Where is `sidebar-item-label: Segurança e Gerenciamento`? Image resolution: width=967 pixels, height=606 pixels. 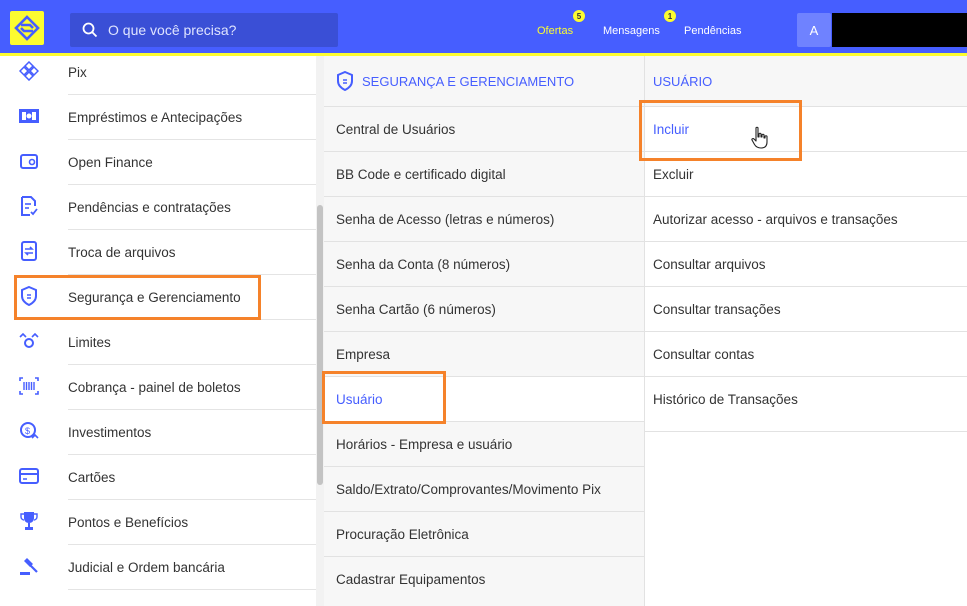 sidebar-item-label: Segurança e Gerenciamento is located at coordinates (154, 297).